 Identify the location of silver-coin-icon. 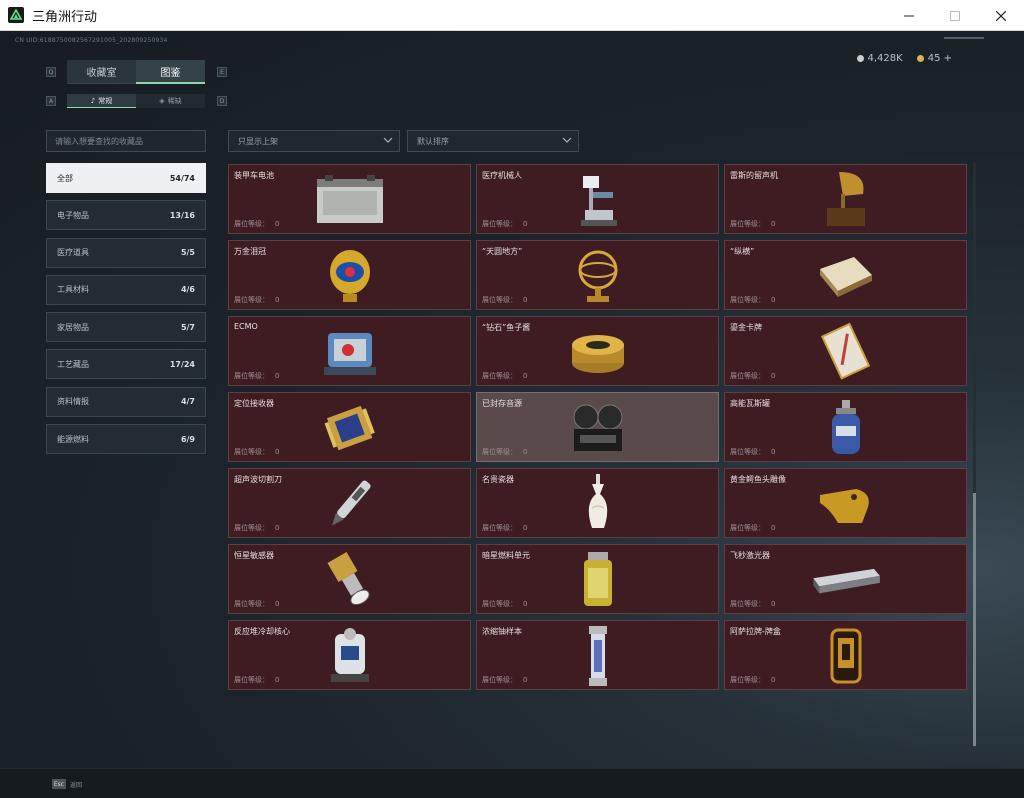
(860, 58).